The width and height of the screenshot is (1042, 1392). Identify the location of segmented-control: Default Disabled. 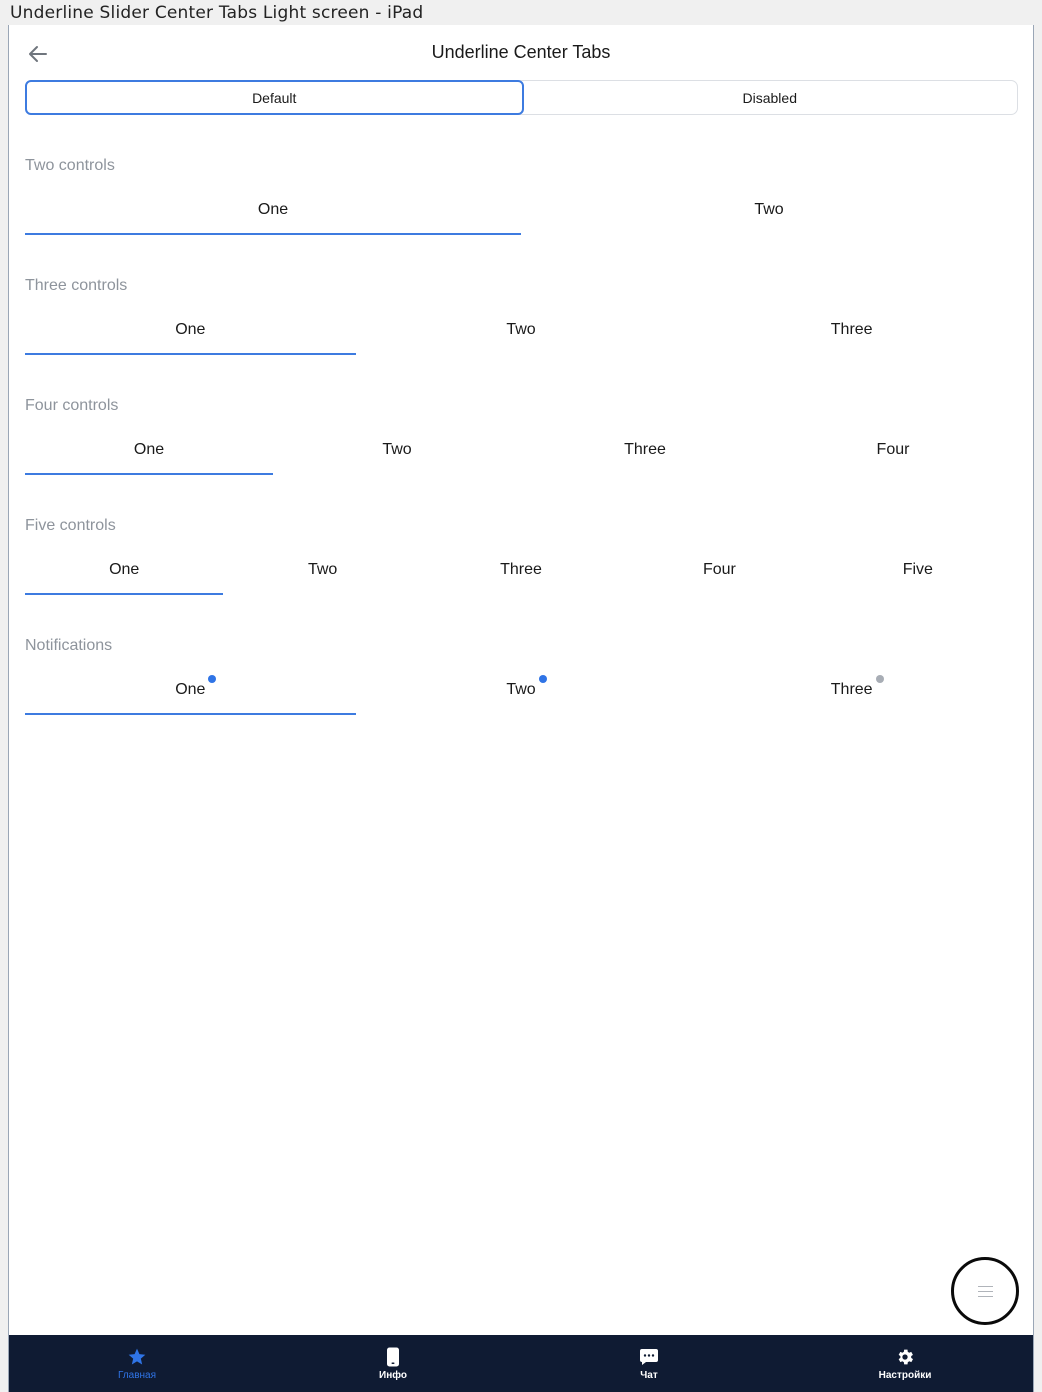
(521, 97).